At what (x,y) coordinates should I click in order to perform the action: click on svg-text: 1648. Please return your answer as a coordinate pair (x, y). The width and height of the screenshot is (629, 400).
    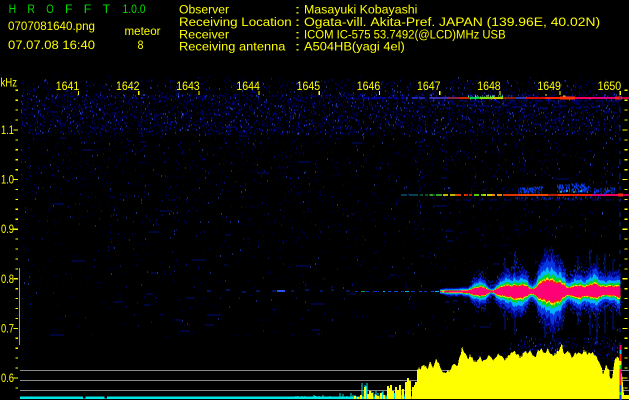
    Looking at the image, I should click on (489, 86).